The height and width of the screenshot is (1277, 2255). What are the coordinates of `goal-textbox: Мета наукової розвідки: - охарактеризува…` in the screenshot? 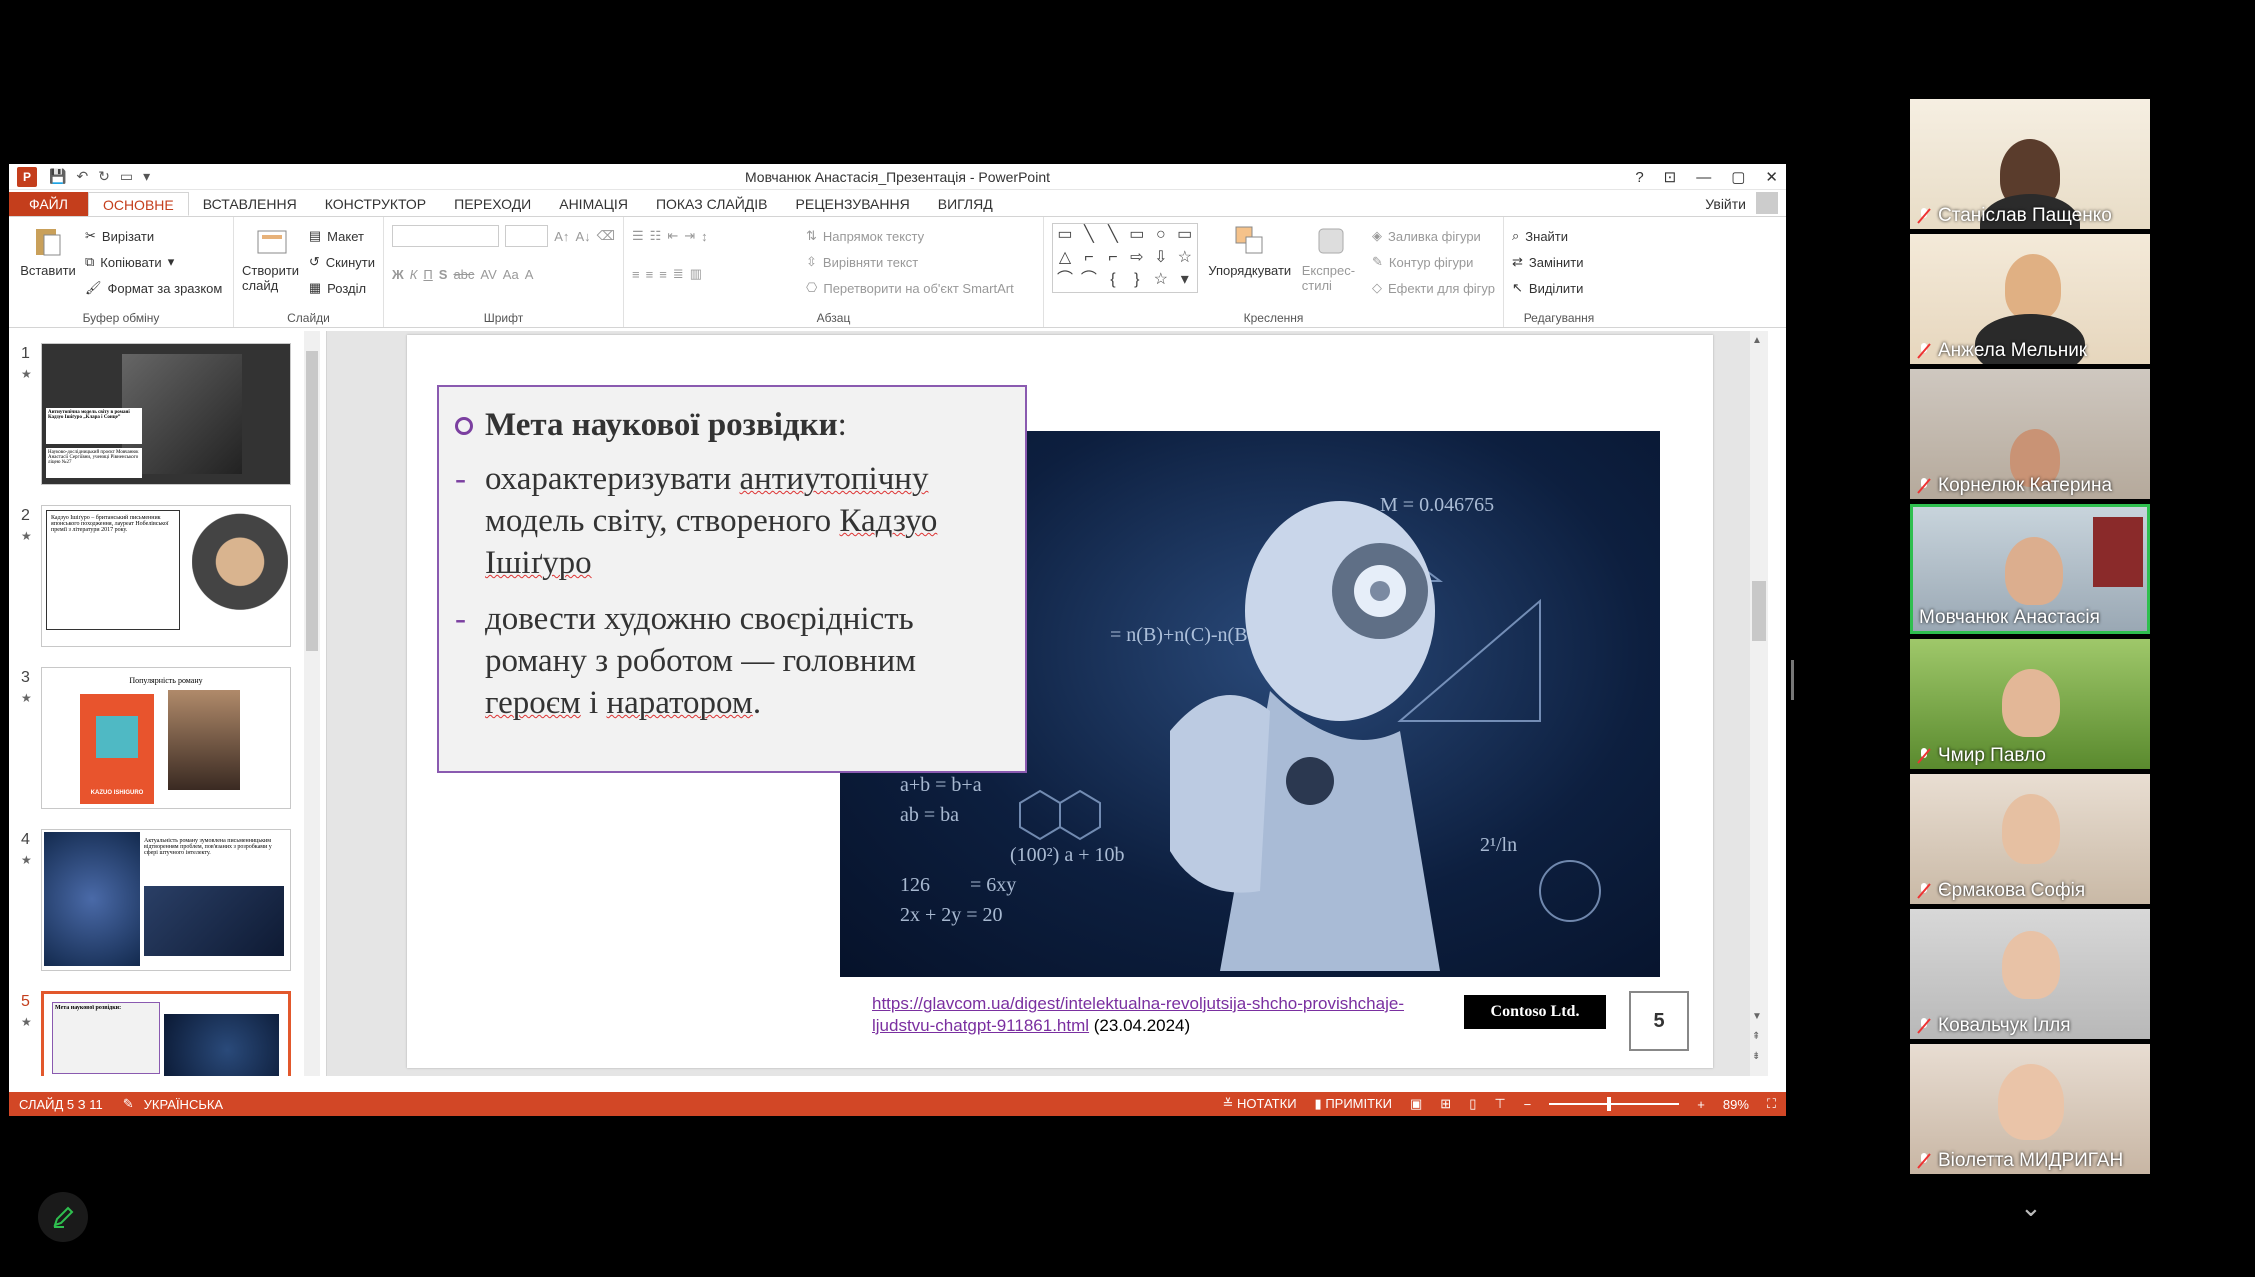 It's located at (732, 579).